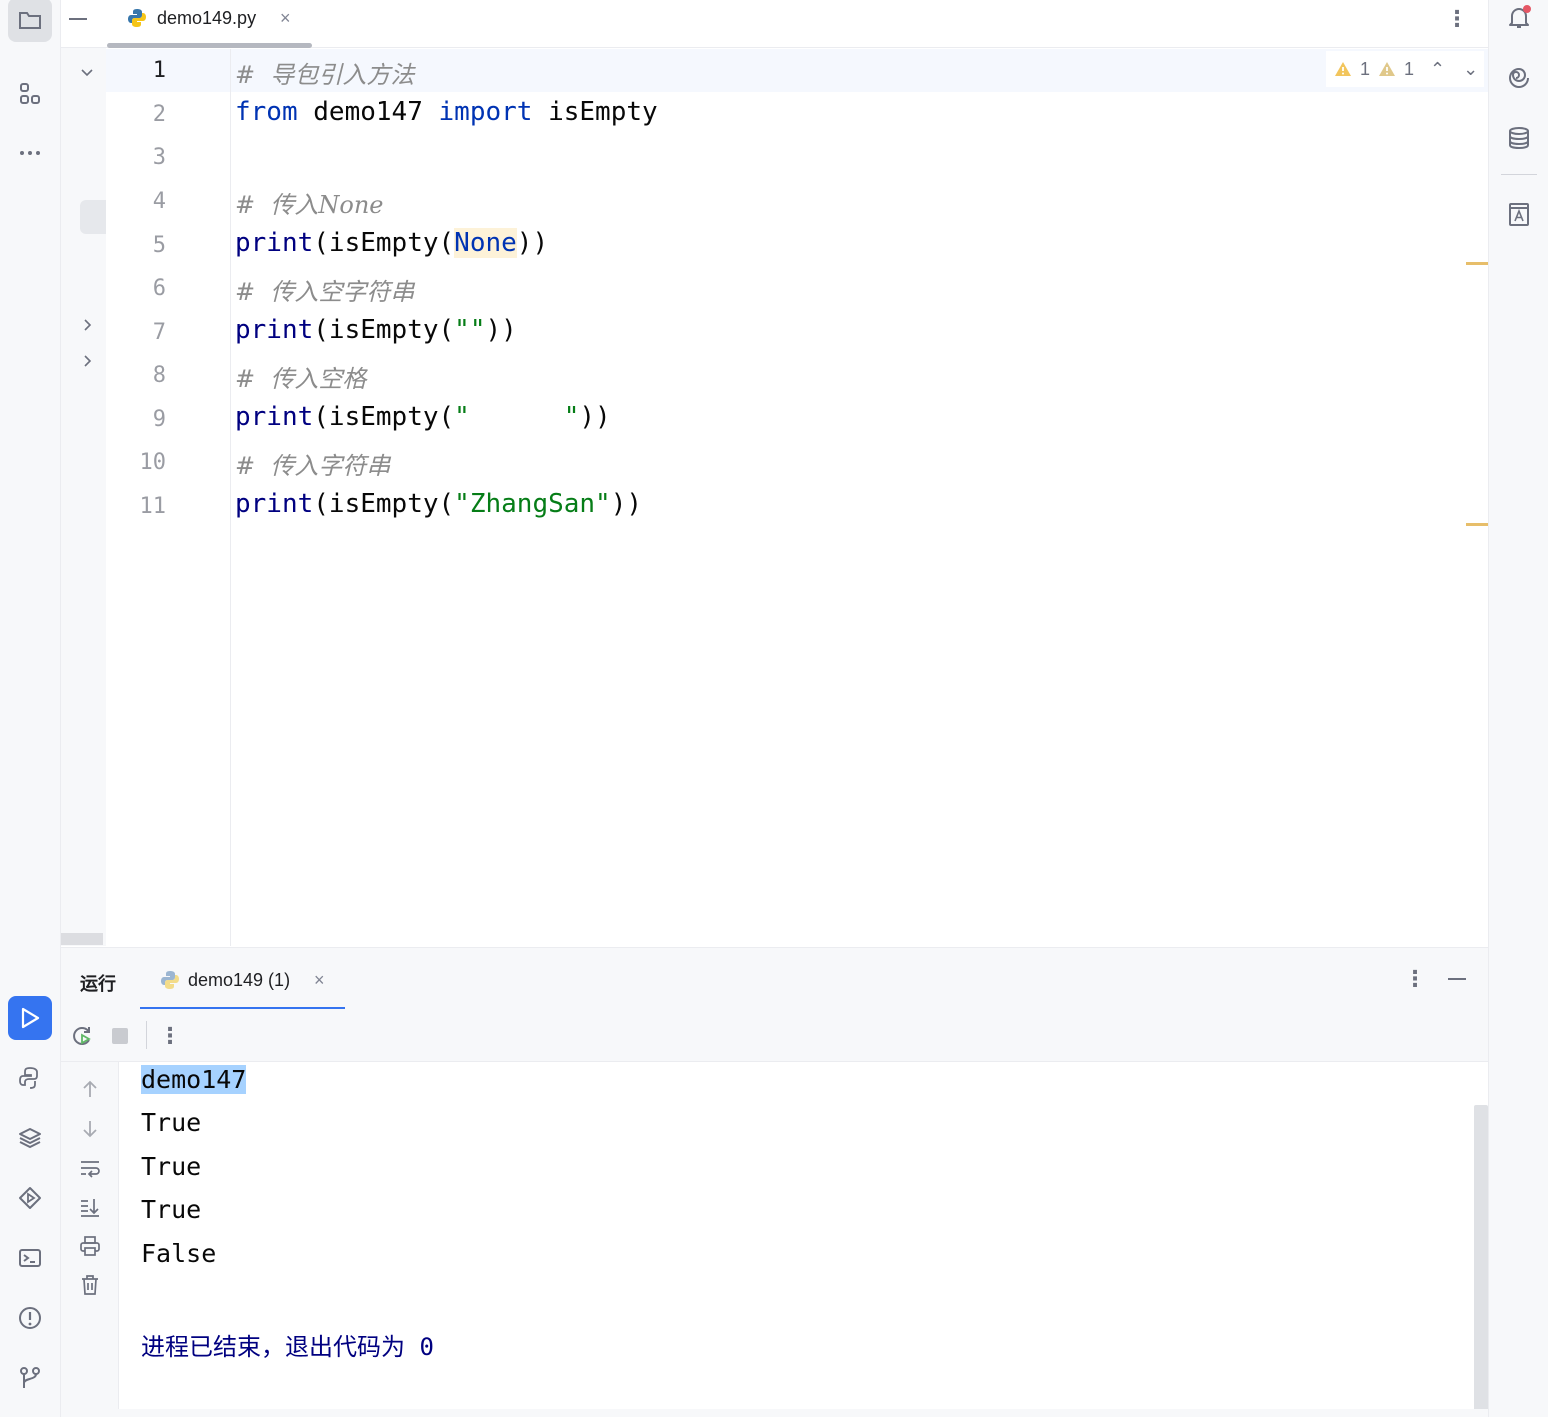 This screenshot has width=1548, height=1417. What do you see at coordinates (30, 1318) in the screenshot?
I see `problems-button` at bounding box center [30, 1318].